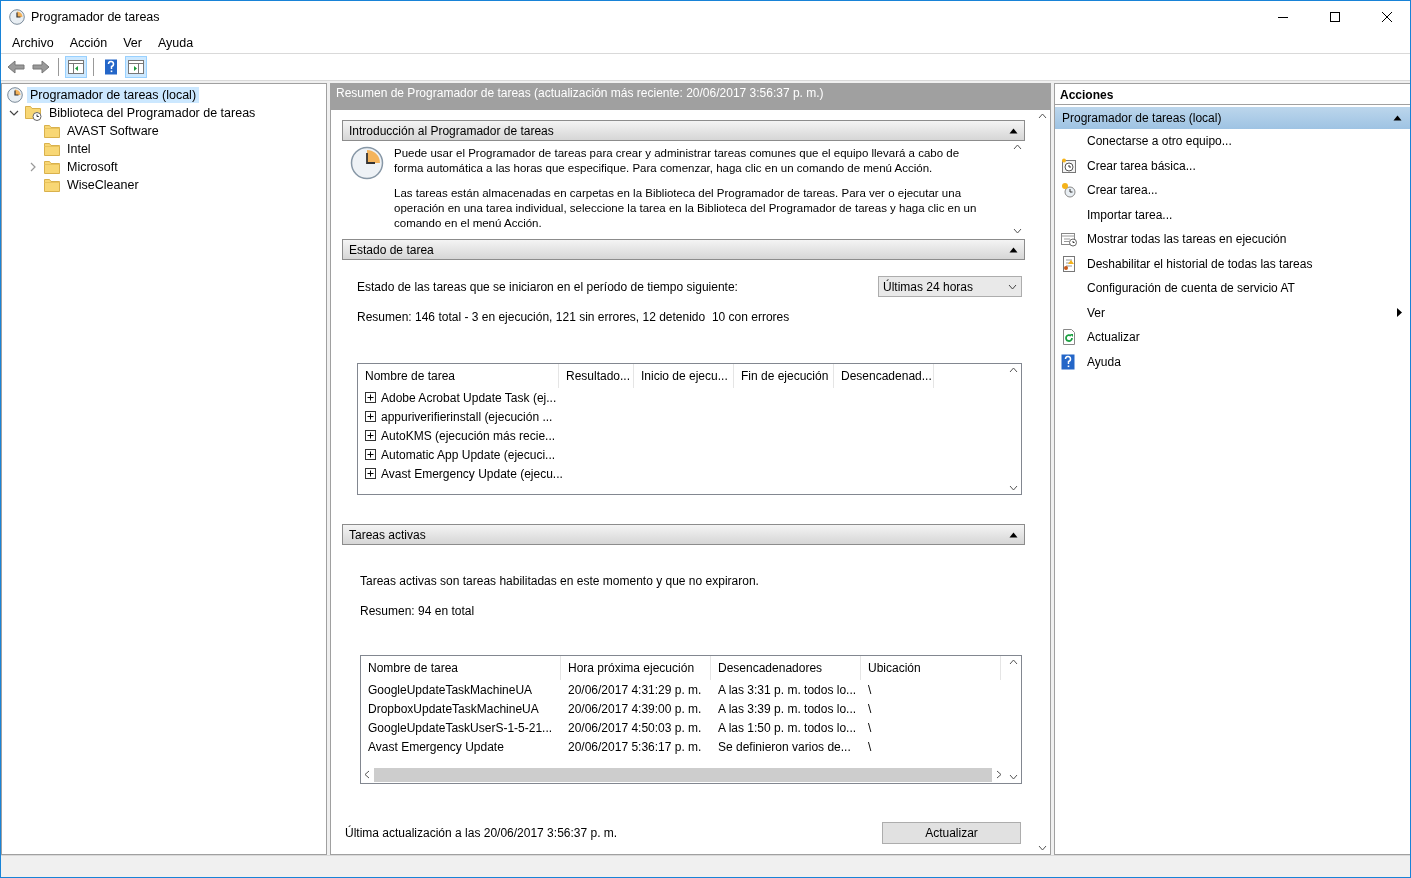  Describe the element at coordinates (387, 534) in the screenshot. I see `section-title: Tareas activas` at that location.